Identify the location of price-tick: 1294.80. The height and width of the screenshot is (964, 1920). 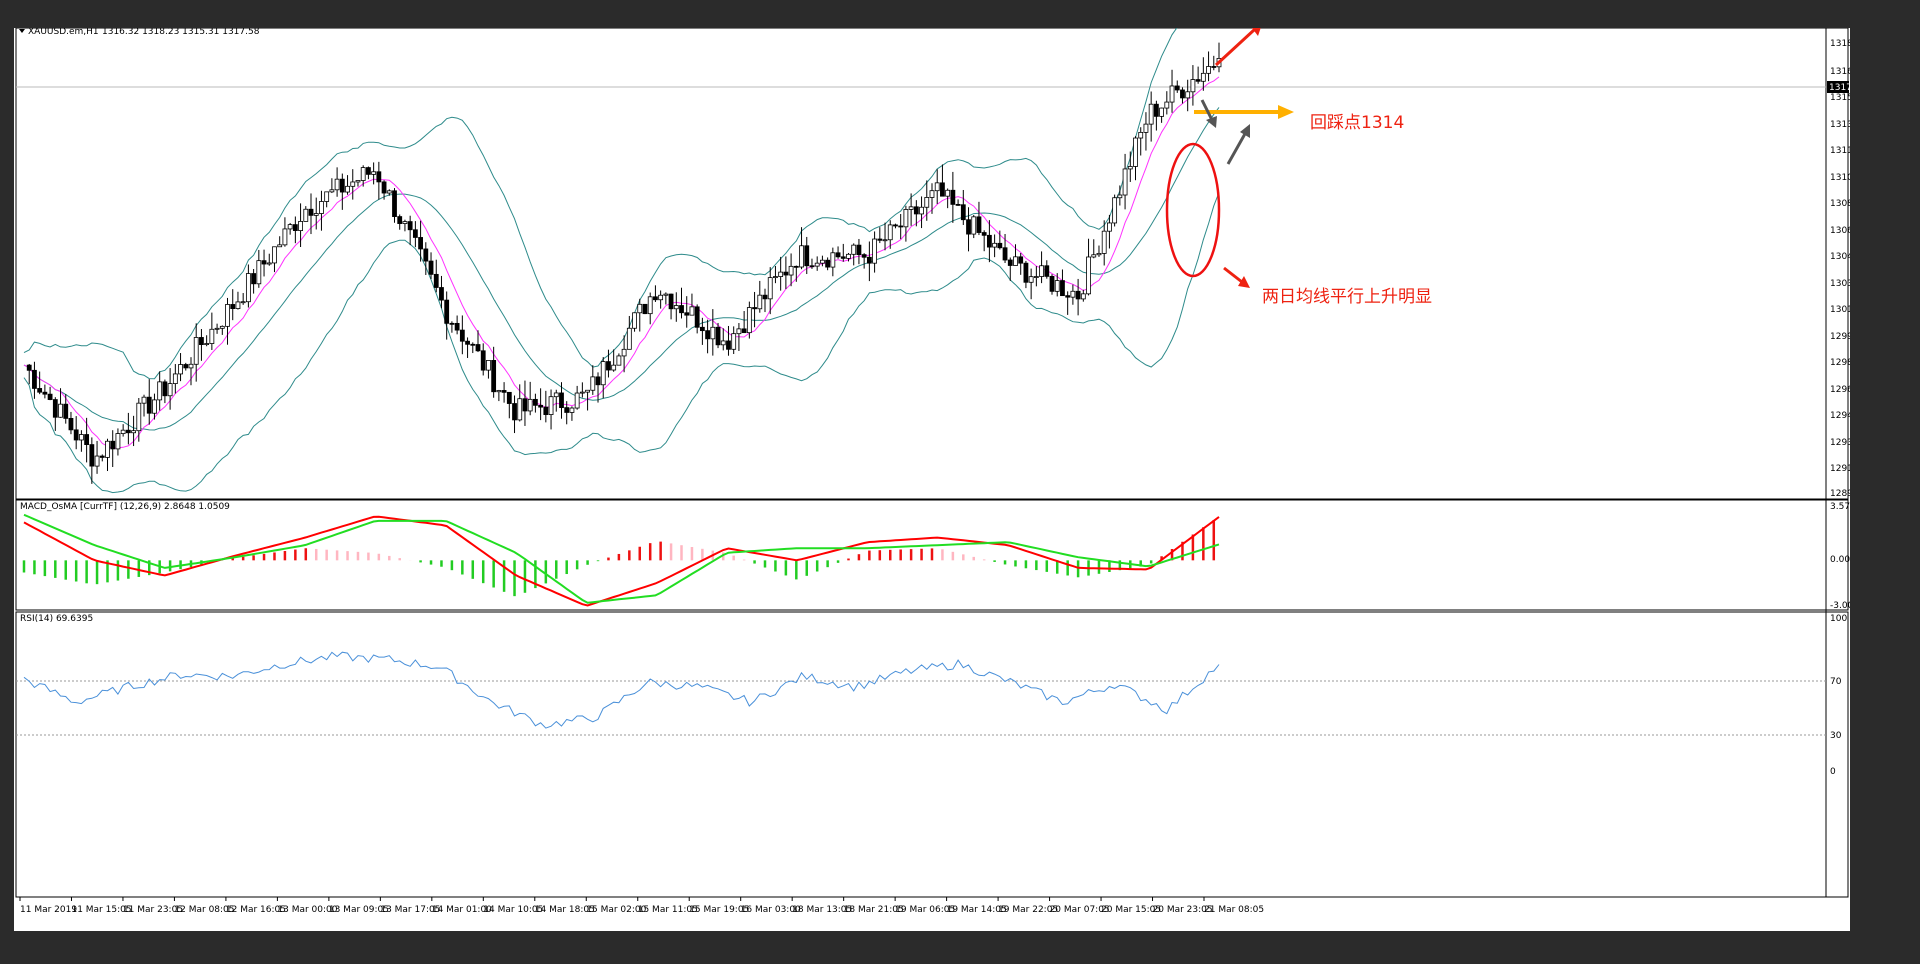
(1840, 416).